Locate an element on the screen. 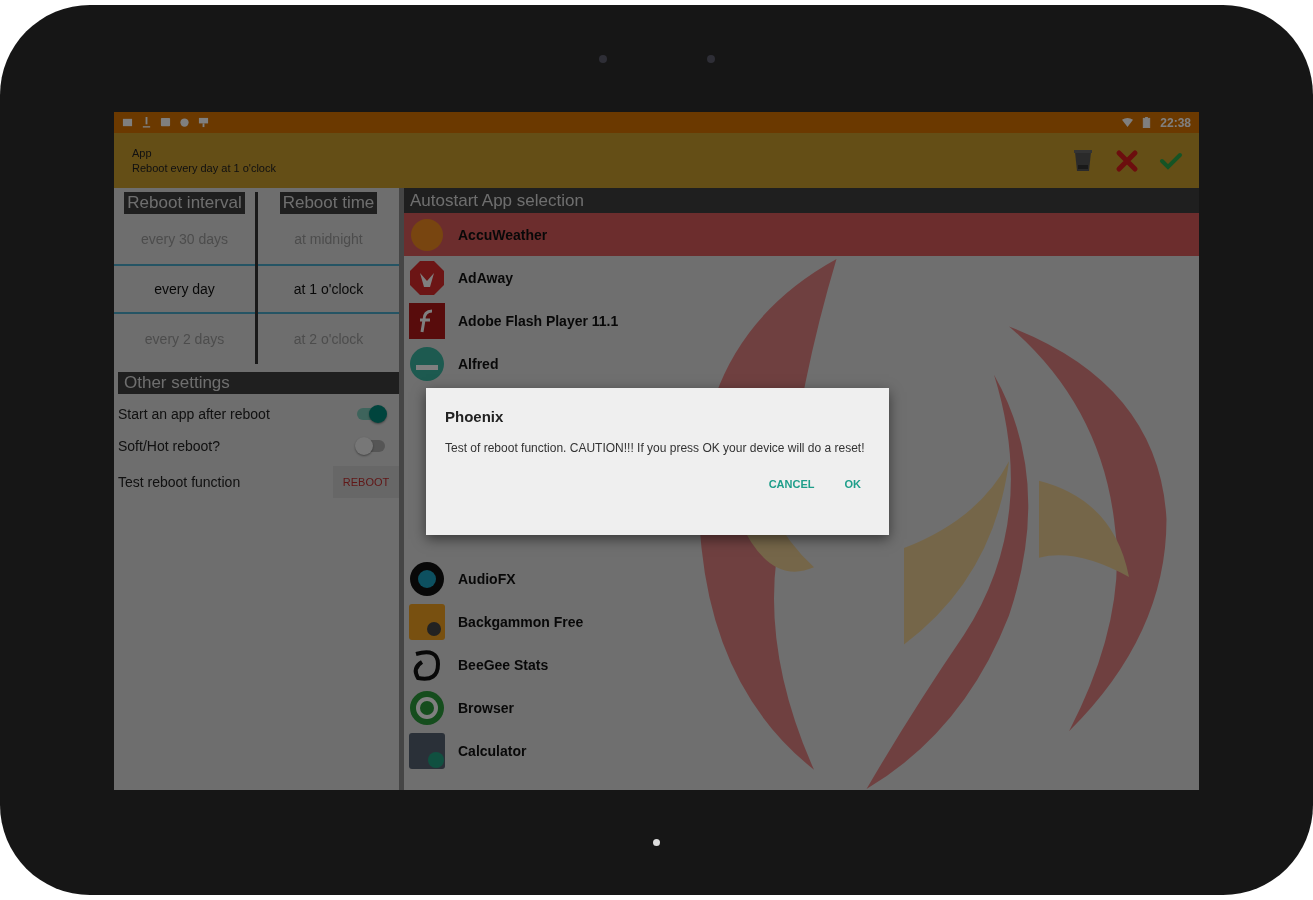  battery-icon is located at coordinates (1147, 122).